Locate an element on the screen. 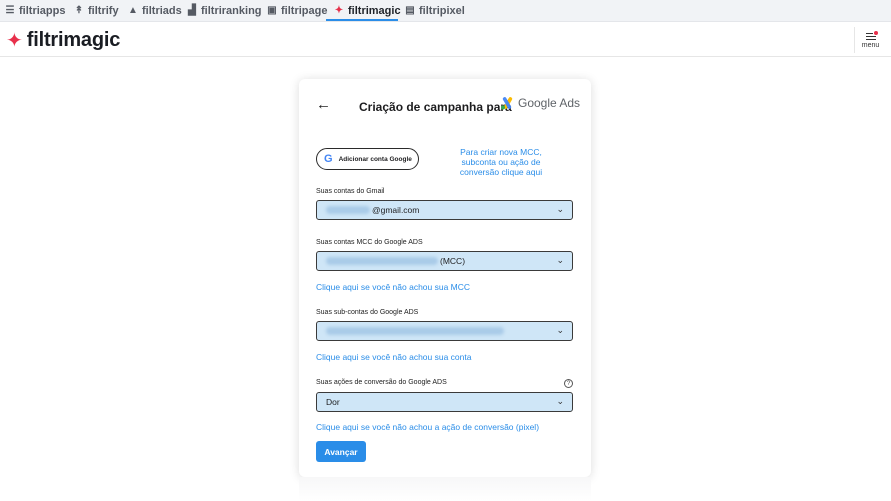  app-header: ✦ filtrimagic menu is located at coordinates (445, 39).